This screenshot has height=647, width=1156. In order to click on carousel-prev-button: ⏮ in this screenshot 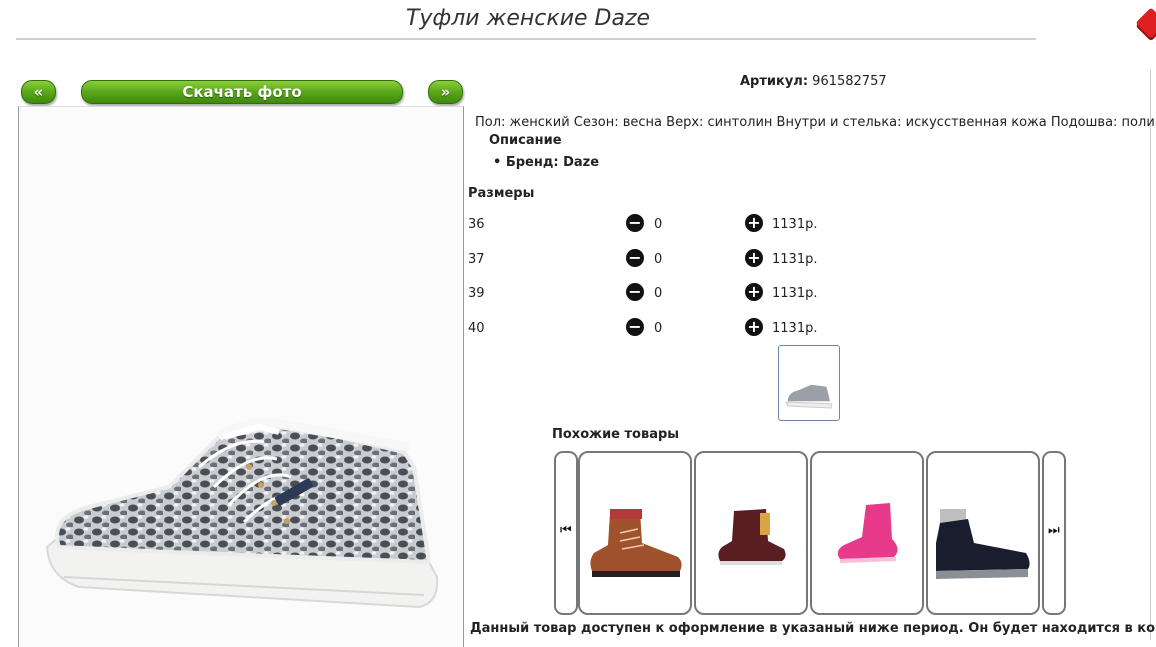, I will do `click(566, 533)`.